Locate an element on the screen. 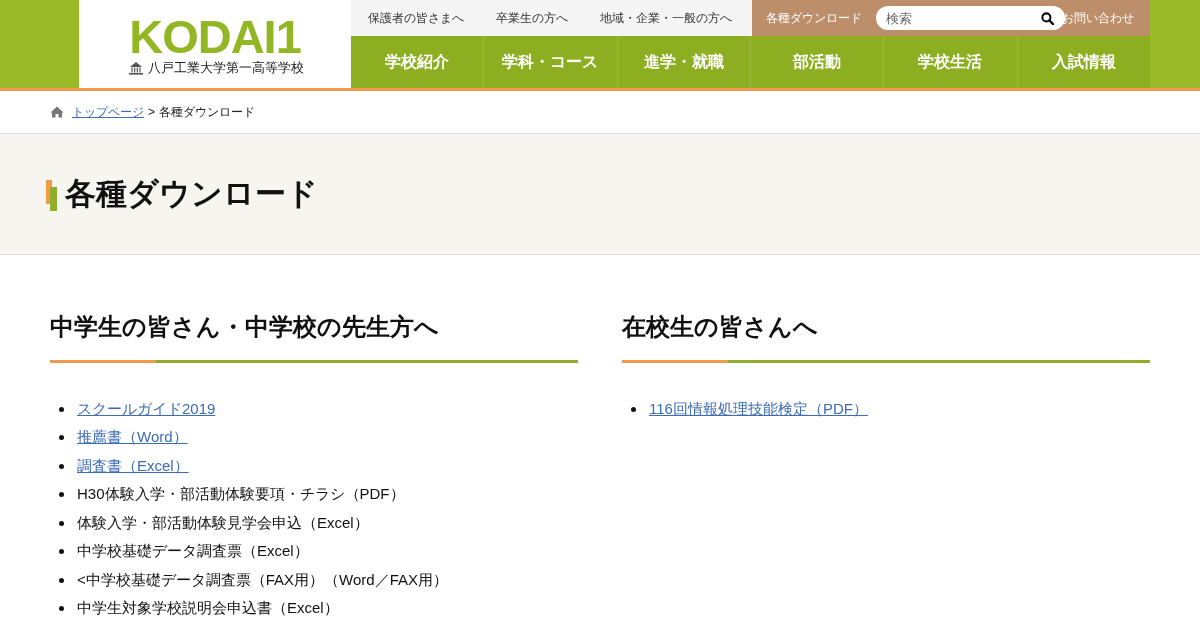 Image resolution: width=1200 pixels, height=630 pixels. download-link: 調査書（Excel） is located at coordinates (133, 466).